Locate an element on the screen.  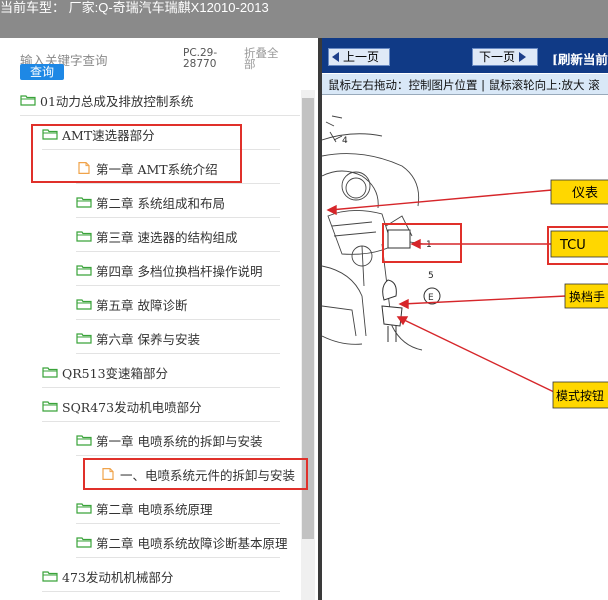
tree-item-label: 第二章 电喷系统故障诊断基本原理 is located at coordinates (192, 543).